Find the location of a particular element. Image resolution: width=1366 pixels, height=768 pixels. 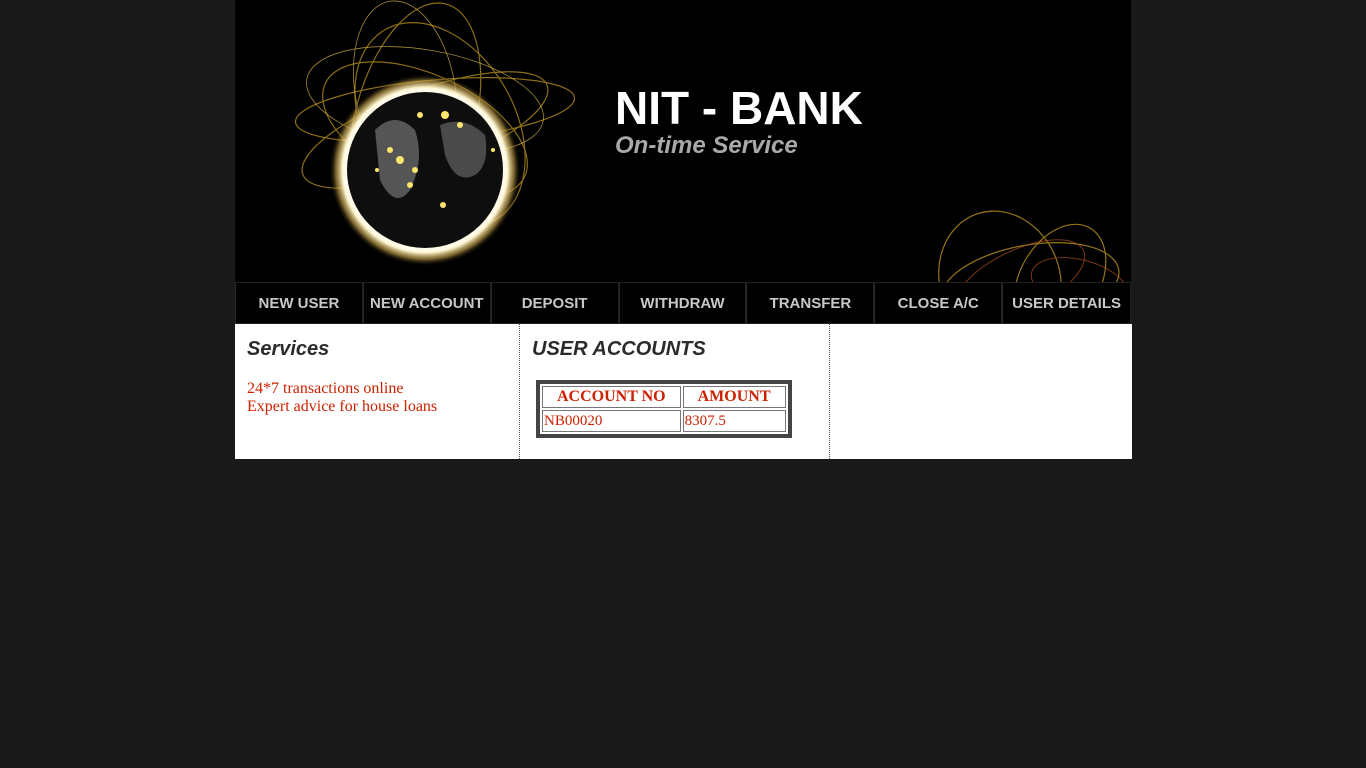

site-tagline: On-time Service is located at coordinates (706, 145).